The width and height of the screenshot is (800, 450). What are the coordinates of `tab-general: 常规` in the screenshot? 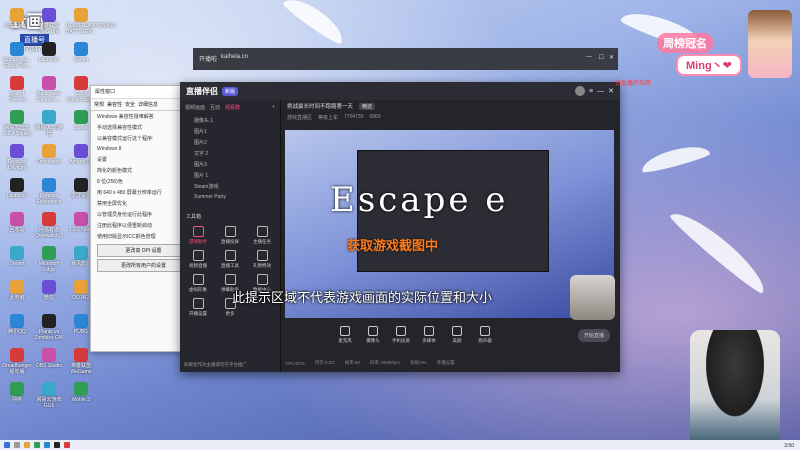 It's located at (99, 104).